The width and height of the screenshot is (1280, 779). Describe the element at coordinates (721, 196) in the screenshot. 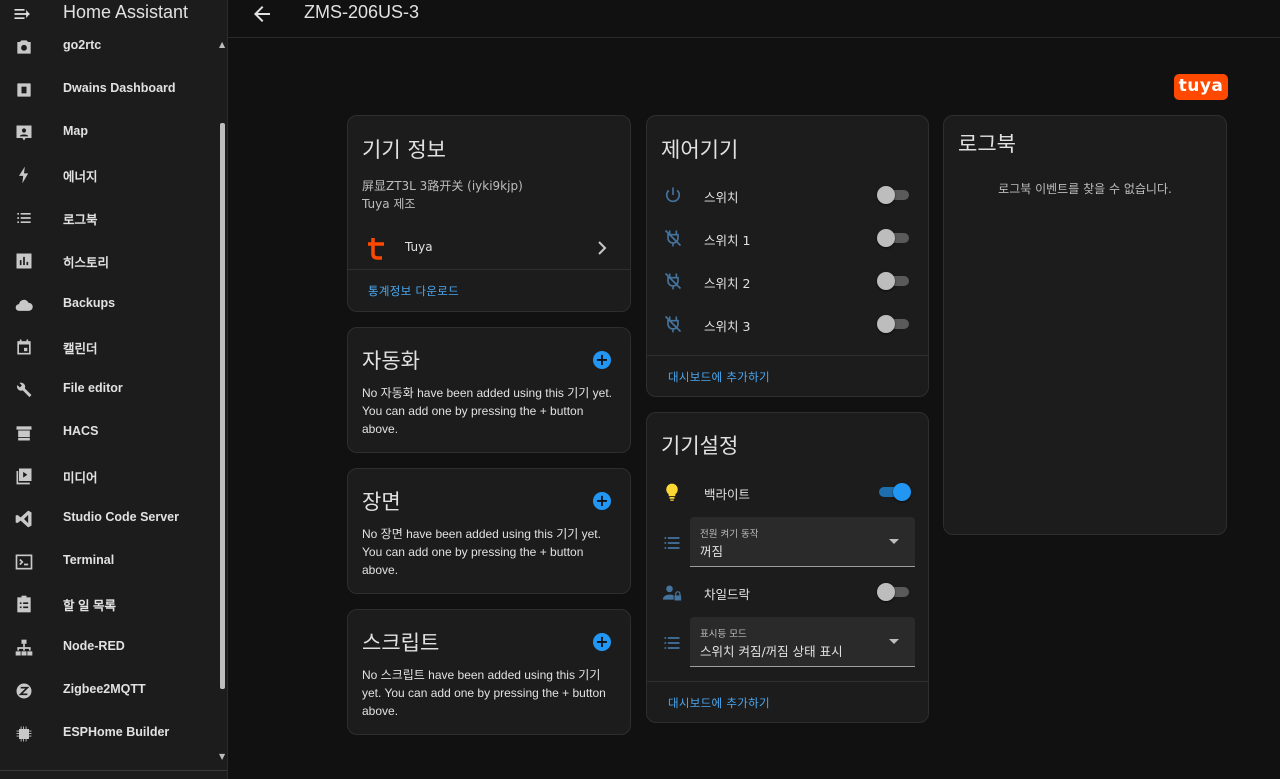

I see `switch-label: 스위치` at that location.